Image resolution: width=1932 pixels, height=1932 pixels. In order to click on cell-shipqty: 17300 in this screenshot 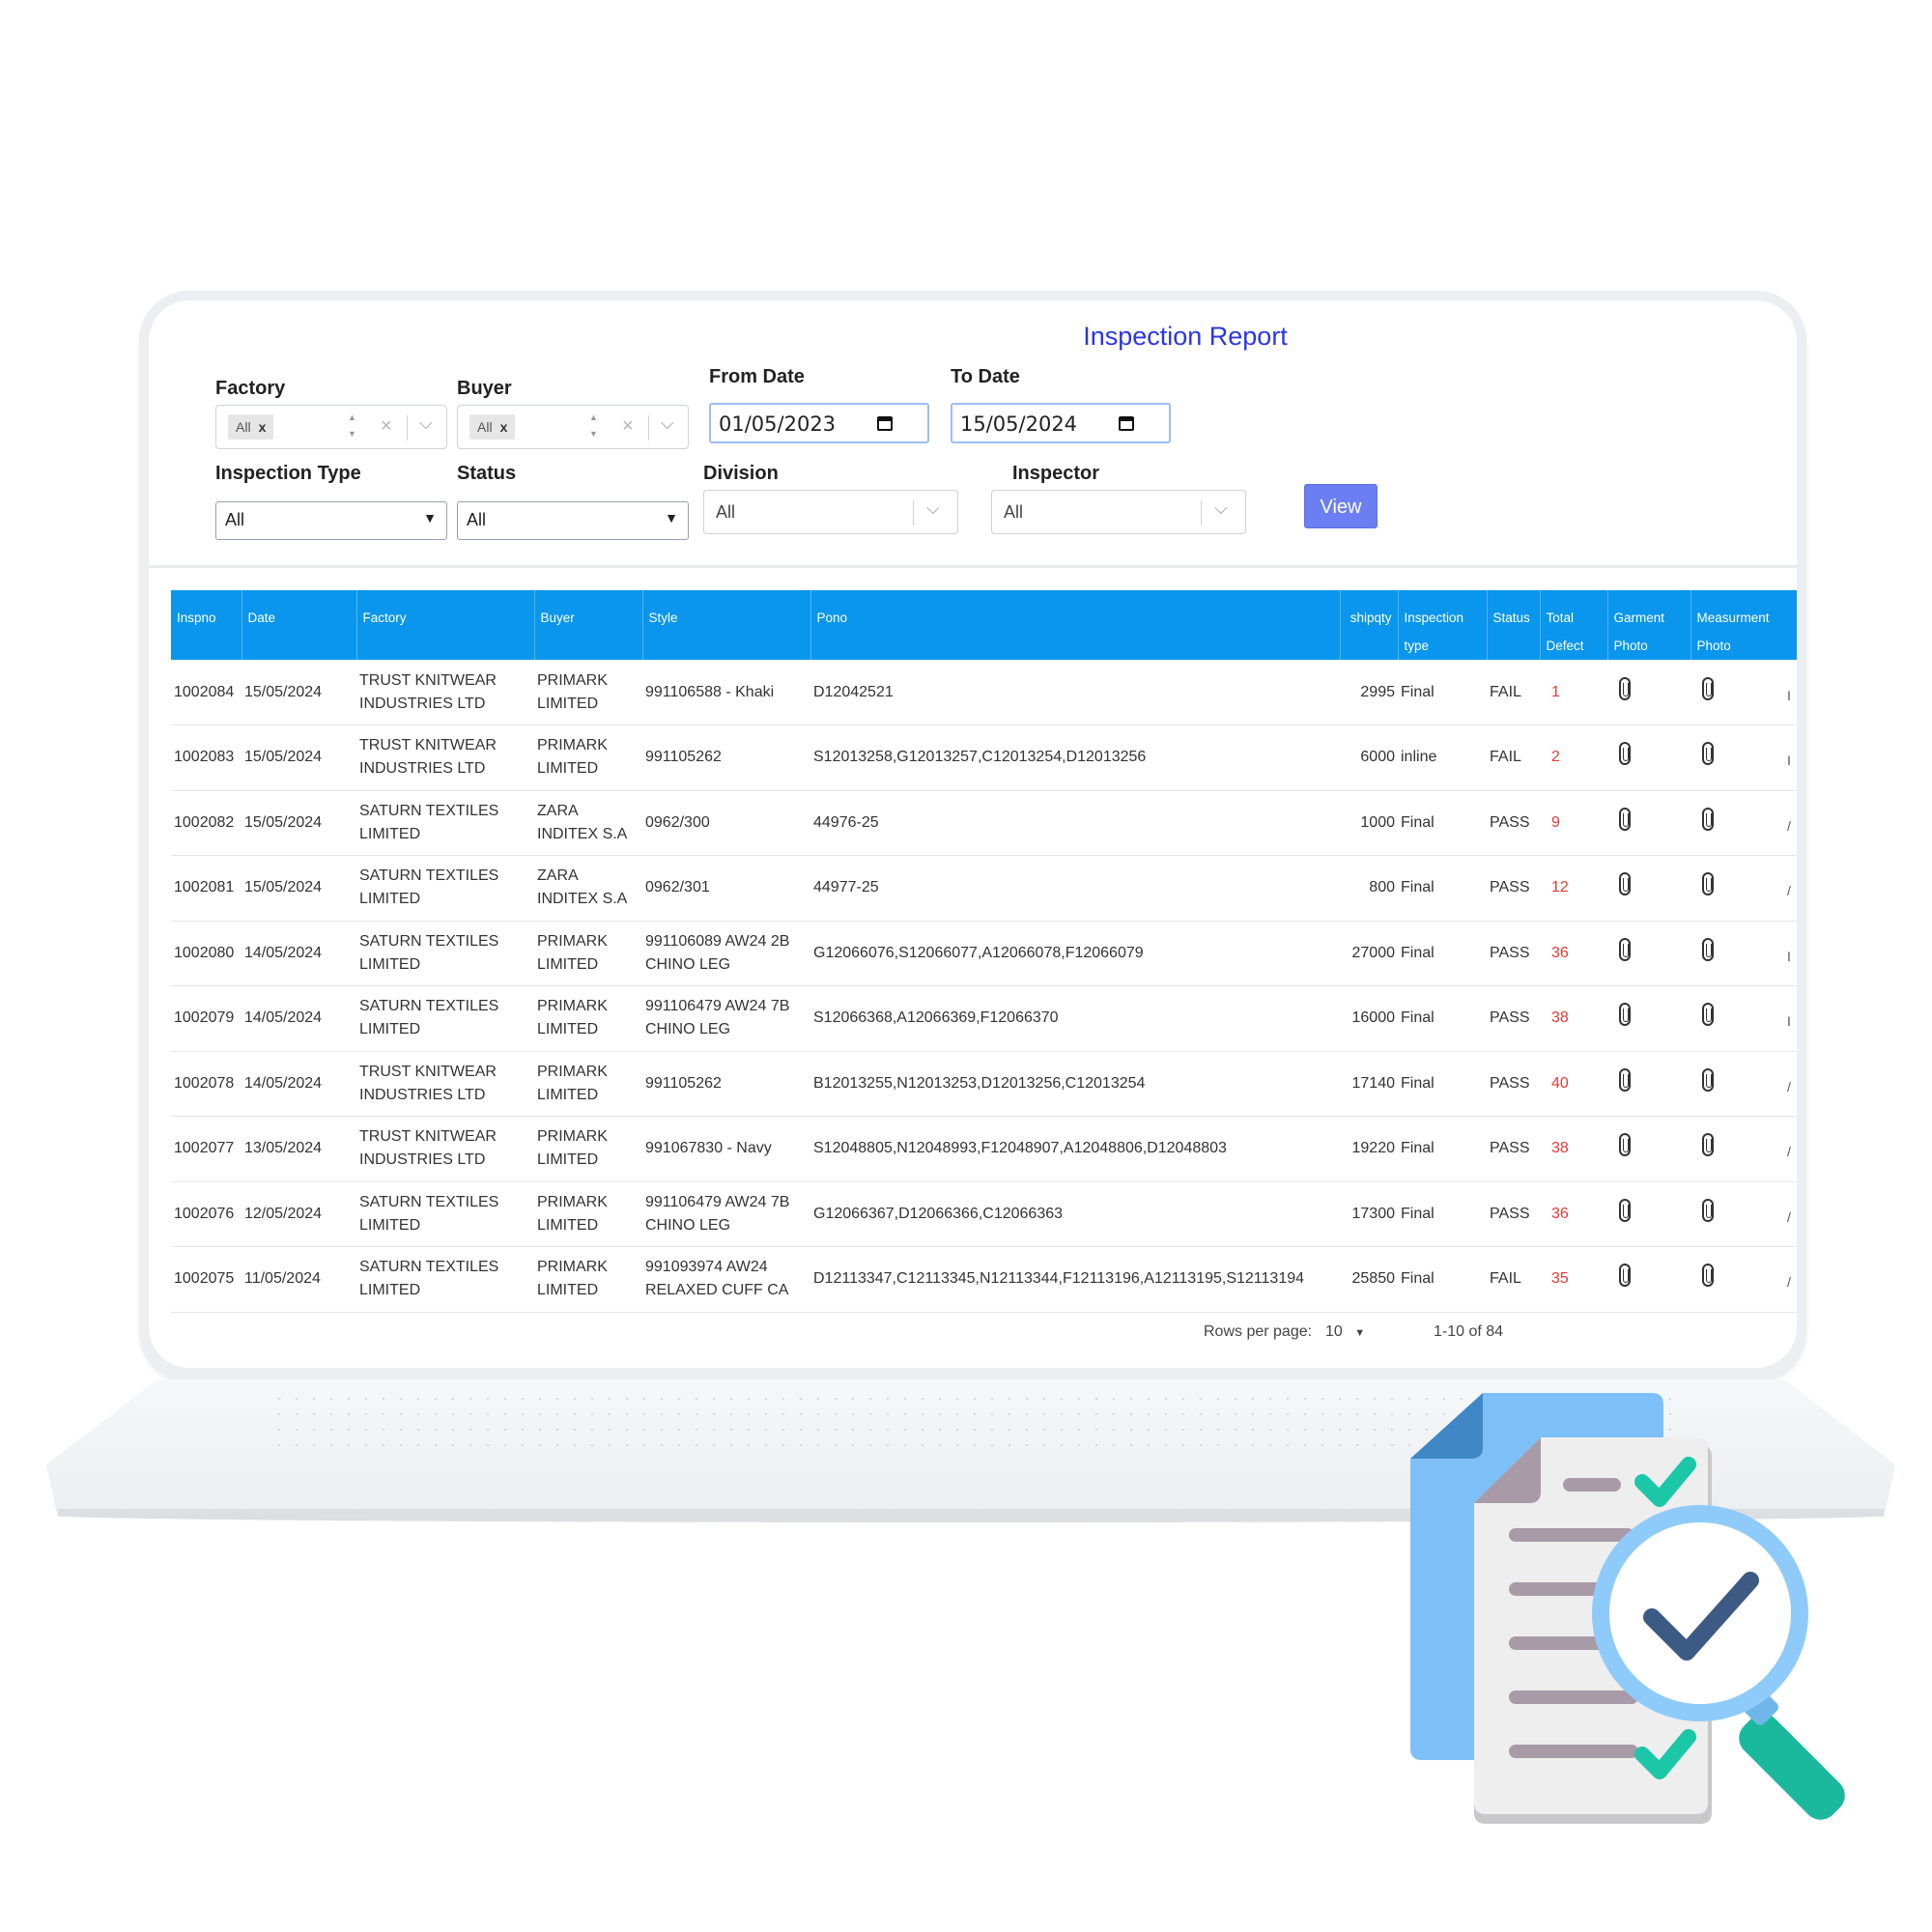, I will do `click(1369, 1214)`.